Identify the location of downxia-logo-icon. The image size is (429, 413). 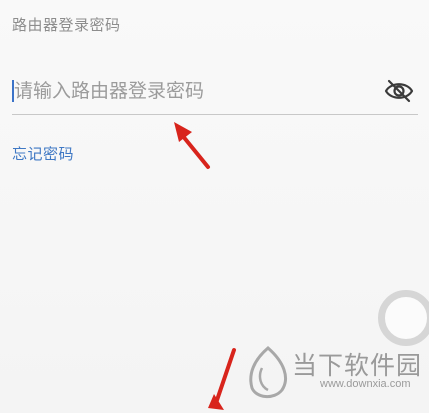
(268, 372).